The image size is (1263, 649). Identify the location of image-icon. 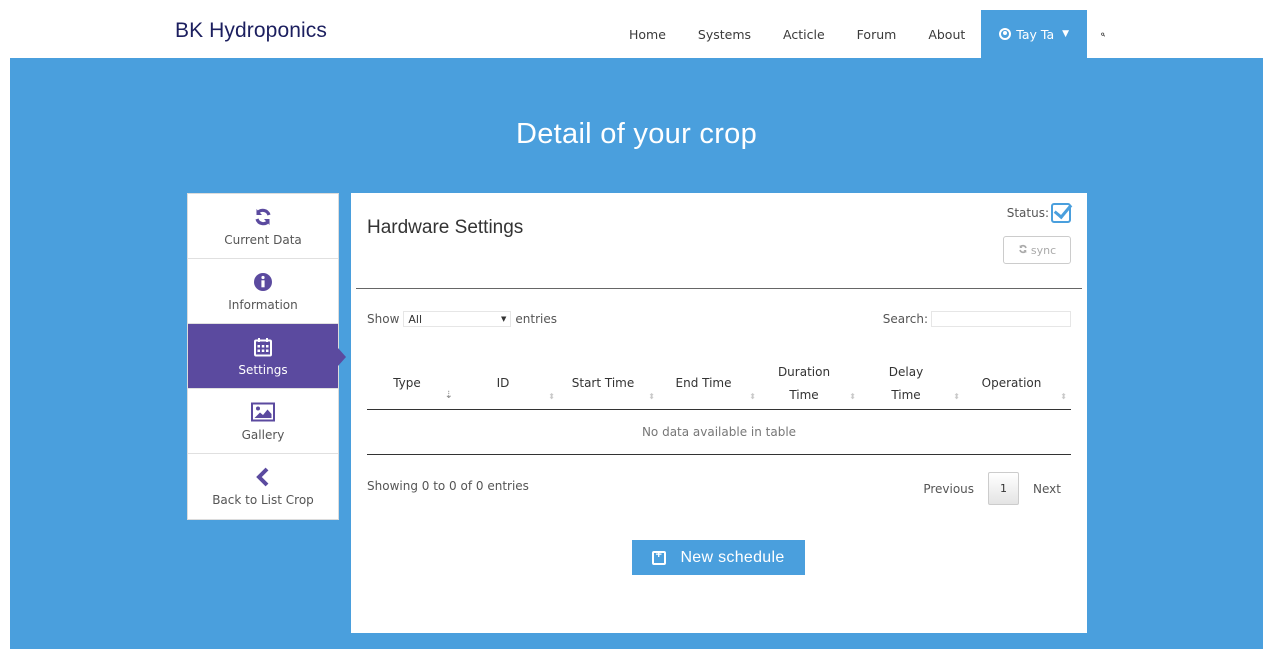
(263, 412).